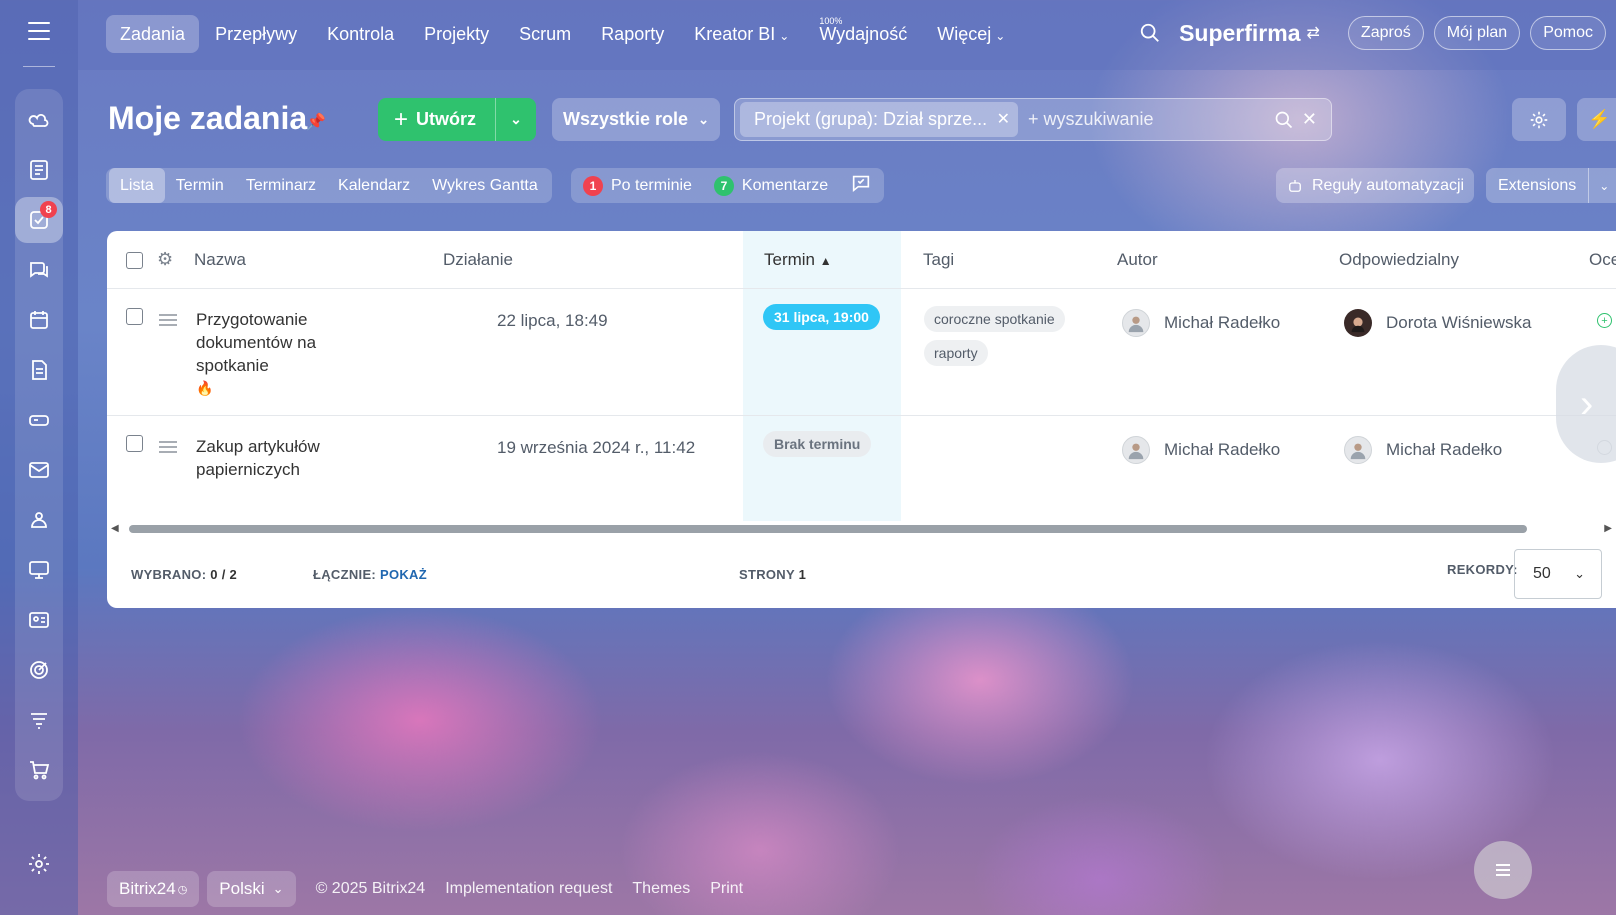  Describe the element at coordinates (1586, 404) in the screenshot. I see `next-arrow-icon: ›` at that location.